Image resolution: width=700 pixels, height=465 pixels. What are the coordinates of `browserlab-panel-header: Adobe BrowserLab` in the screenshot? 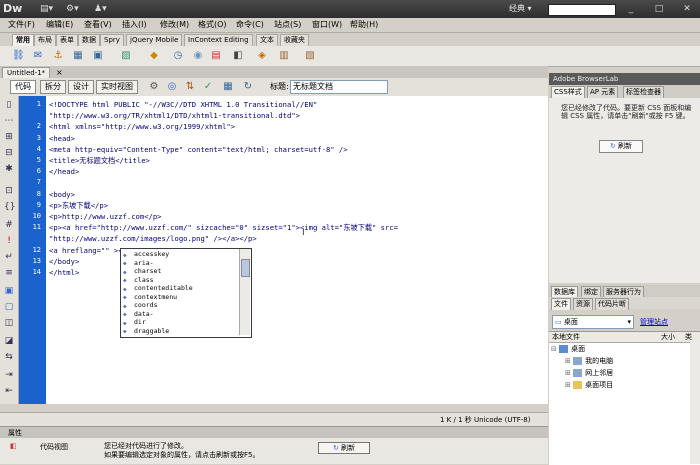 It's located at (624, 79).